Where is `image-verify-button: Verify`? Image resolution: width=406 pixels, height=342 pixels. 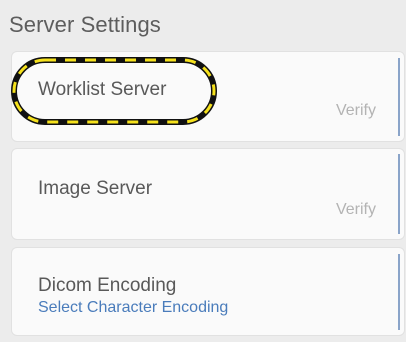
image-verify-button: Verify is located at coordinates (356, 210).